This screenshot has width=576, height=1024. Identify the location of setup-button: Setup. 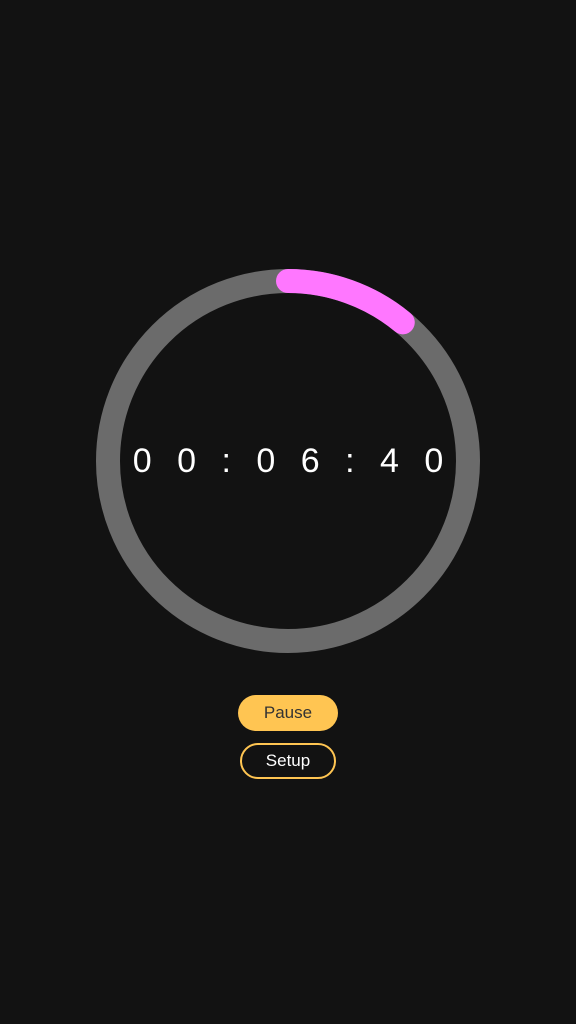
(288, 761).